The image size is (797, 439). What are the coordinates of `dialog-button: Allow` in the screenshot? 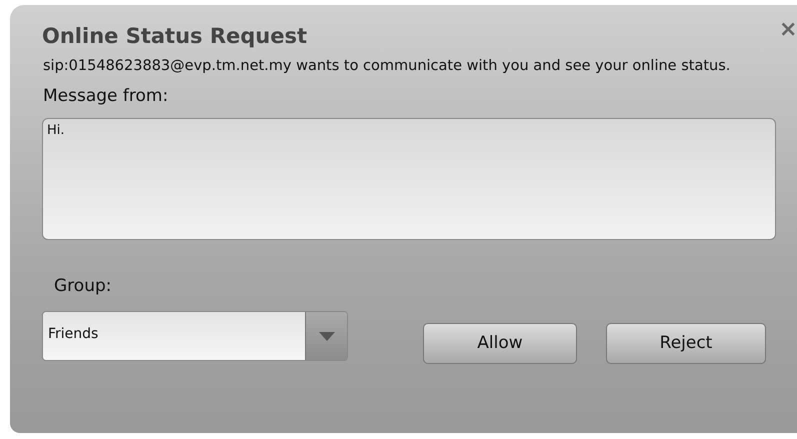 It's located at (500, 343).